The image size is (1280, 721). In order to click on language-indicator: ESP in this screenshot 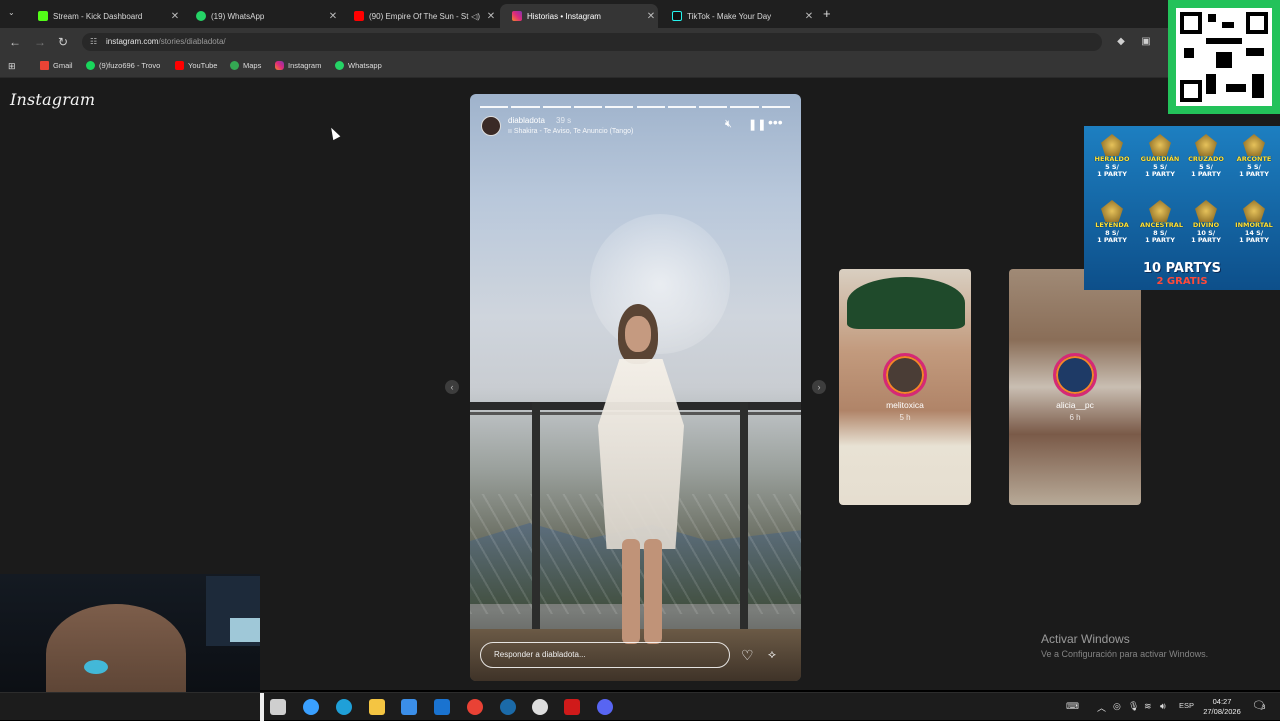, I will do `click(1186, 705)`.